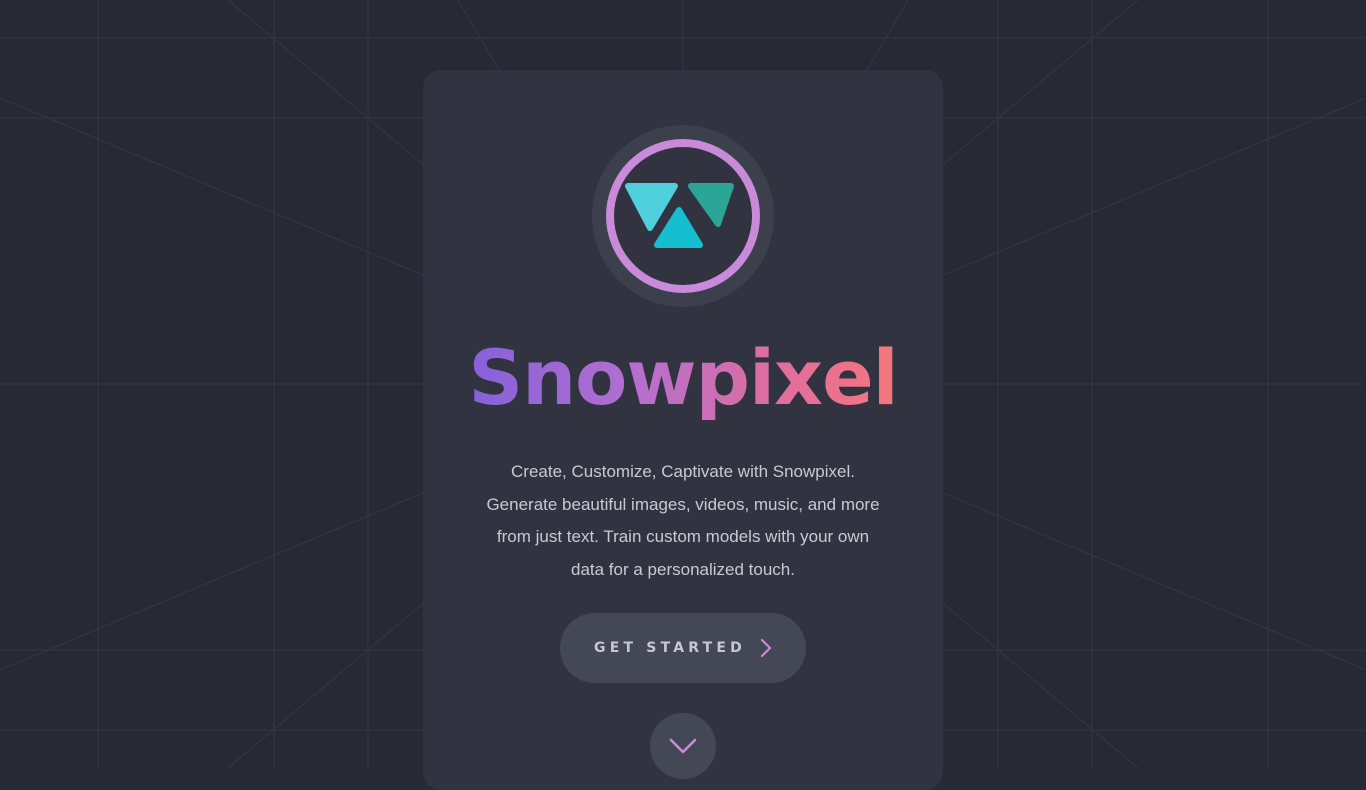 The image size is (1366, 790). Describe the element at coordinates (683, 378) in the screenshot. I see `brand-title: Snowpixel` at that location.